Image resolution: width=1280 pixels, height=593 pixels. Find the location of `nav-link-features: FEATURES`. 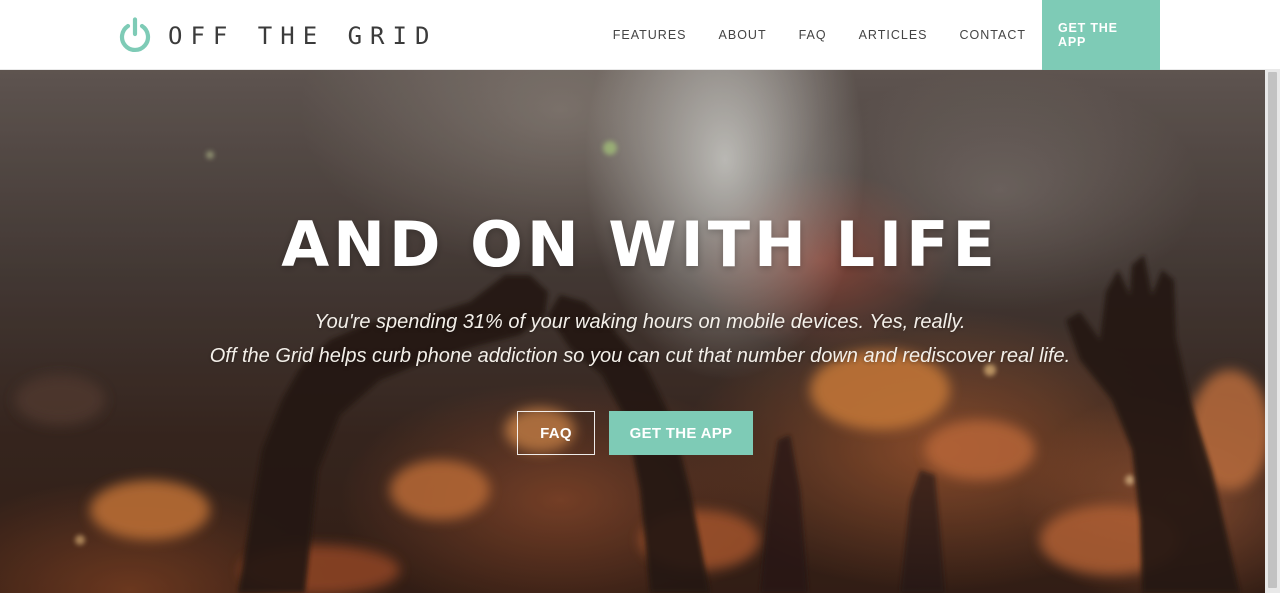

nav-link-features: FEATURES is located at coordinates (650, 35).